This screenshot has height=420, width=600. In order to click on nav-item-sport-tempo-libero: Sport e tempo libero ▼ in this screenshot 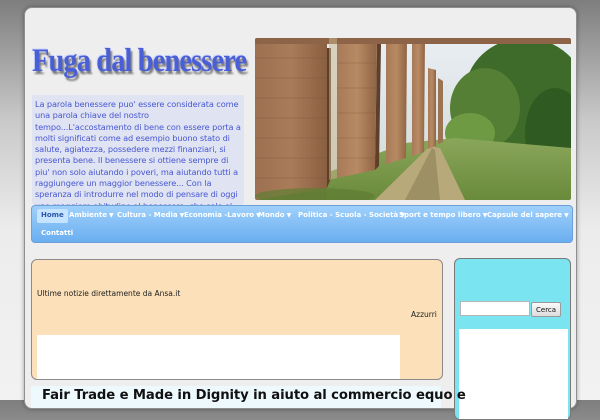, I will do `click(443, 216)`.